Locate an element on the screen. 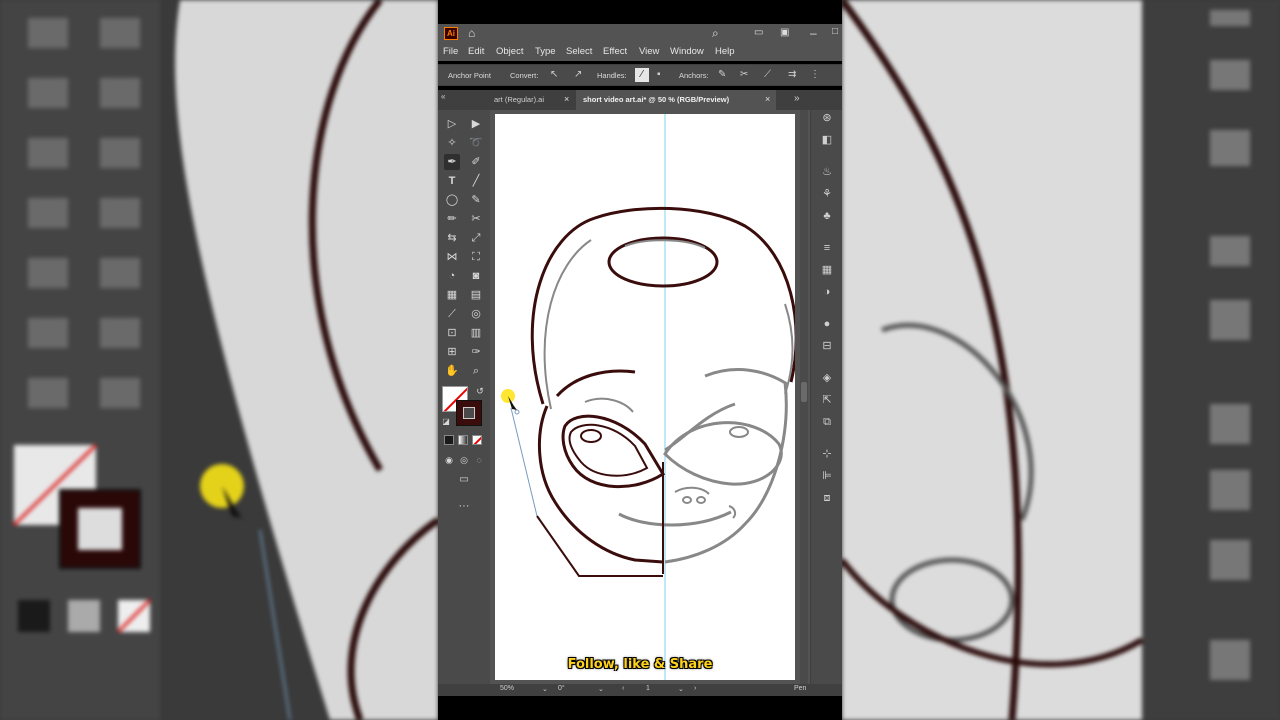 The height and width of the screenshot is (720, 1280). more-options-icon: ⋮ is located at coordinates (815, 74).